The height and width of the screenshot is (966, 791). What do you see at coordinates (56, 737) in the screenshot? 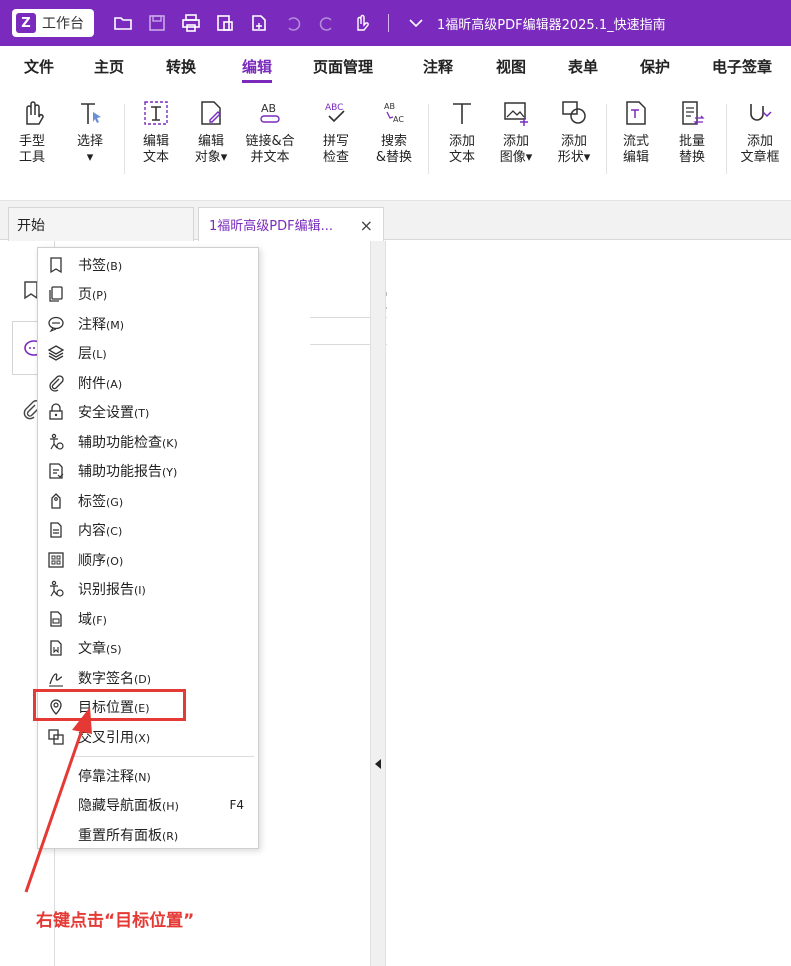
I see `cross-reference-icon` at bounding box center [56, 737].